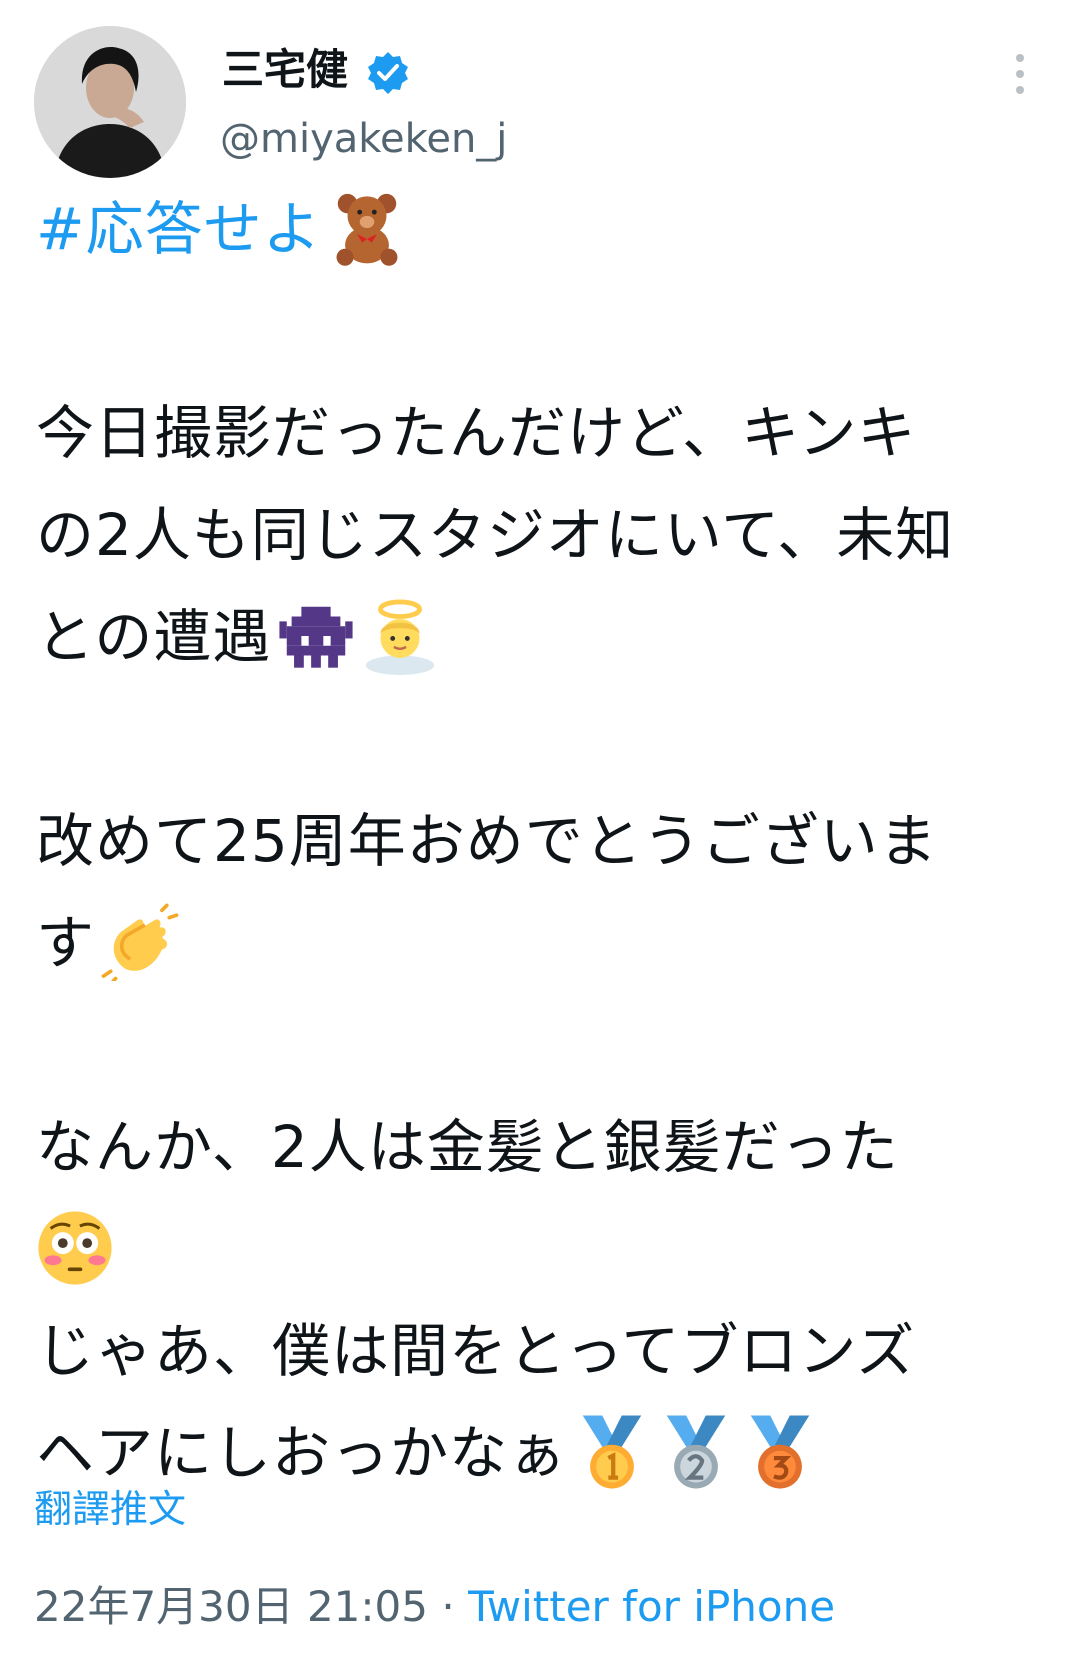 This screenshot has height=1666, width=1080. Describe the element at coordinates (316, 636) in the screenshot. I see `alien-monster-emoji` at that location.